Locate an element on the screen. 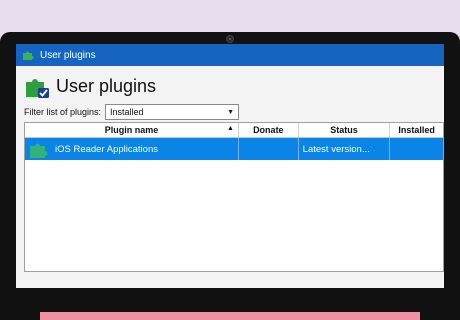 This screenshot has height=320, width=460. sort-ascending-icon: ▲ is located at coordinates (230, 128).